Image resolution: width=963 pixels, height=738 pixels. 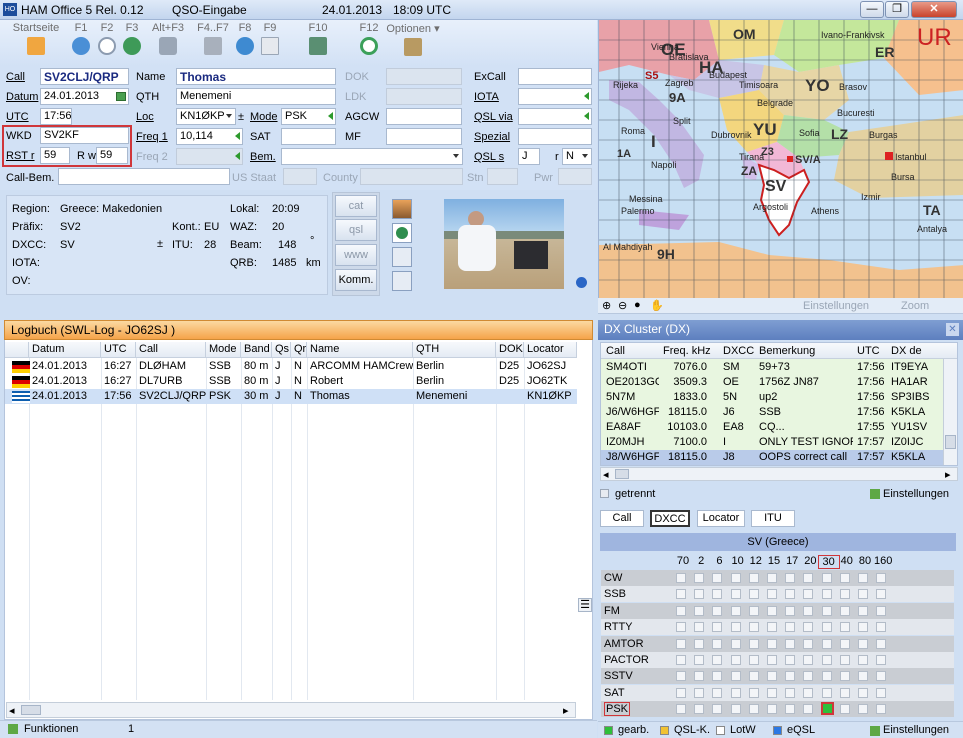 I want to click on qsl-button: qsl, so click(x=356, y=230).